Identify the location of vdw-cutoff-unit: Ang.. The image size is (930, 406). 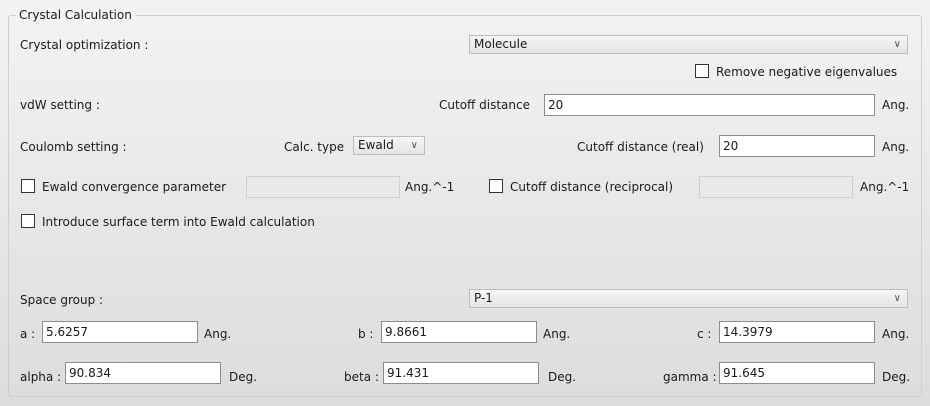
(896, 105).